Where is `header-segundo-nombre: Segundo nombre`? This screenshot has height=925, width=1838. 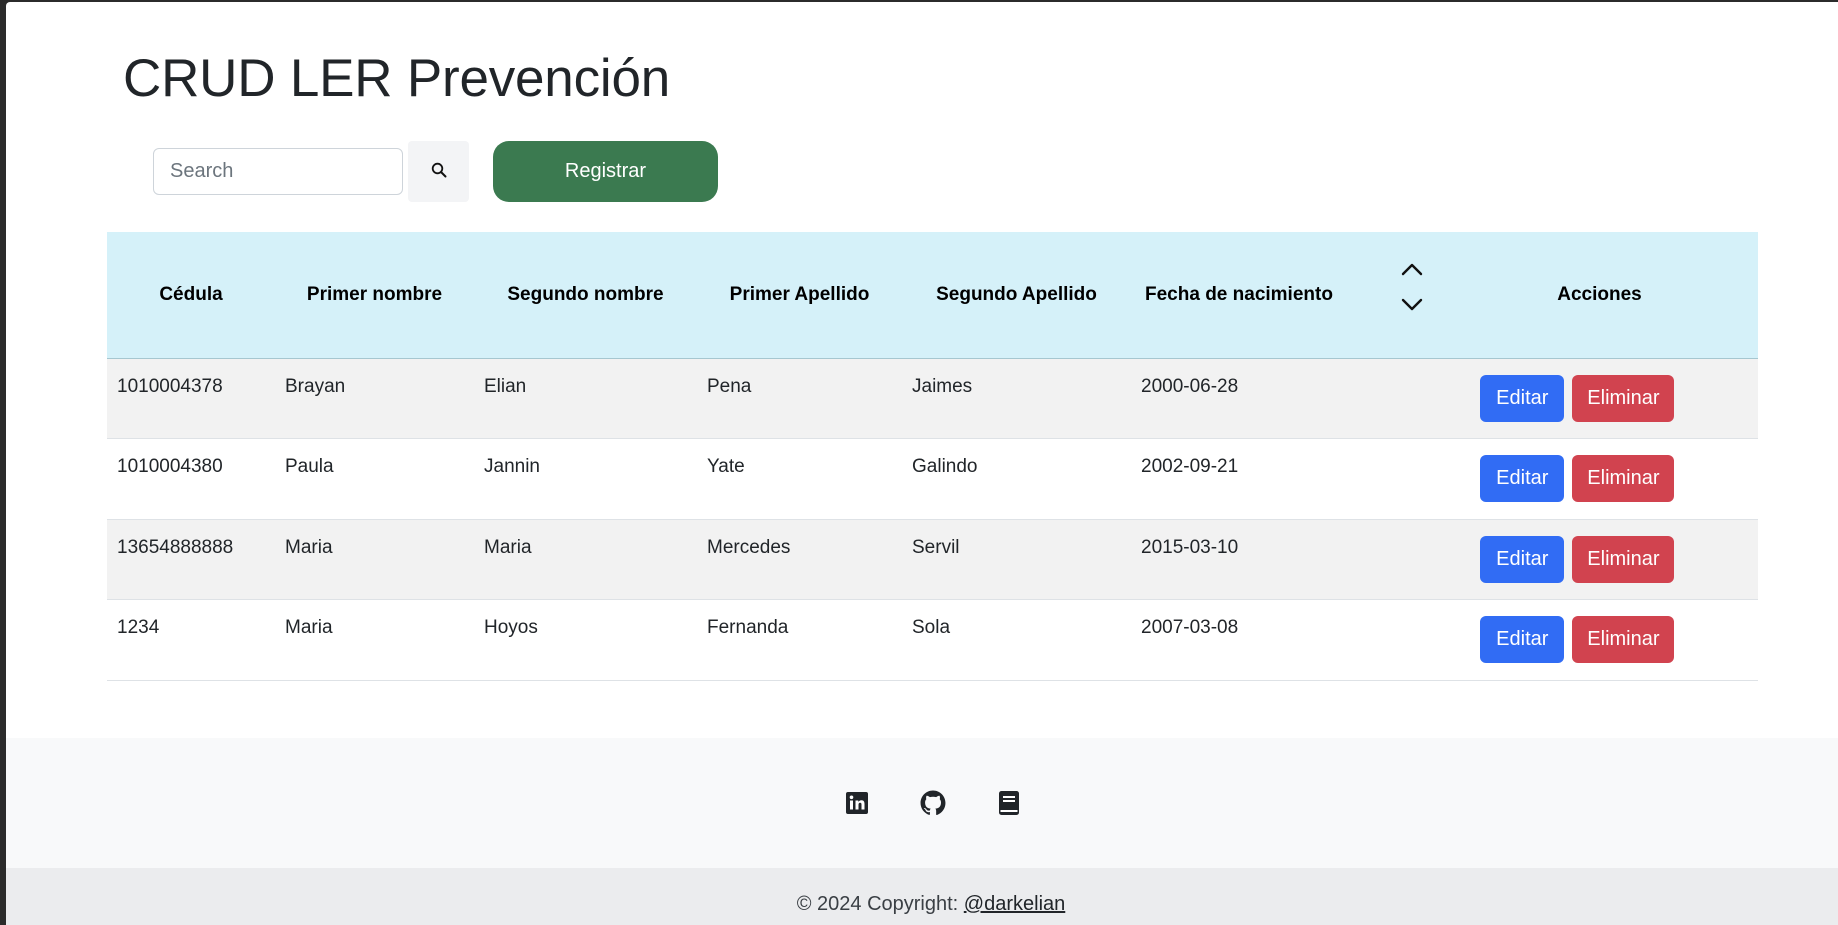 header-segundo-nombre: Segundo nombre is located at coordinates (585, 295).